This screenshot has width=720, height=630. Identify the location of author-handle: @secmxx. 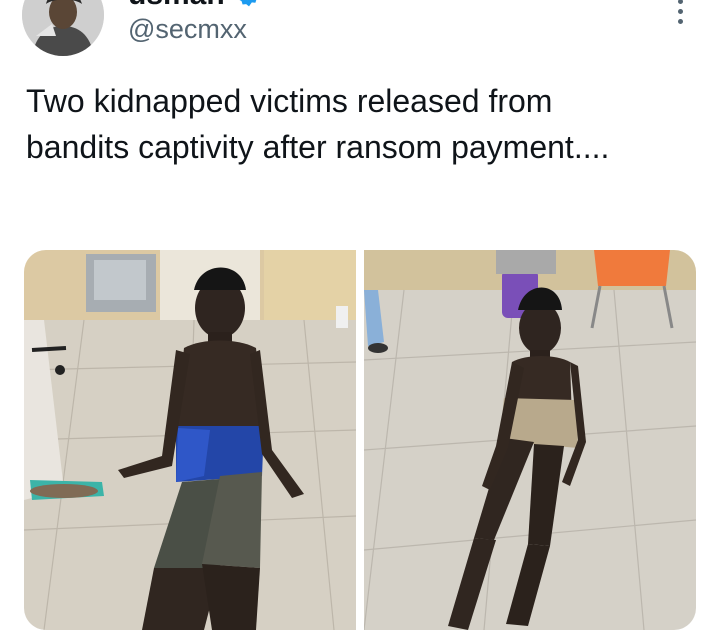
(187, 29).